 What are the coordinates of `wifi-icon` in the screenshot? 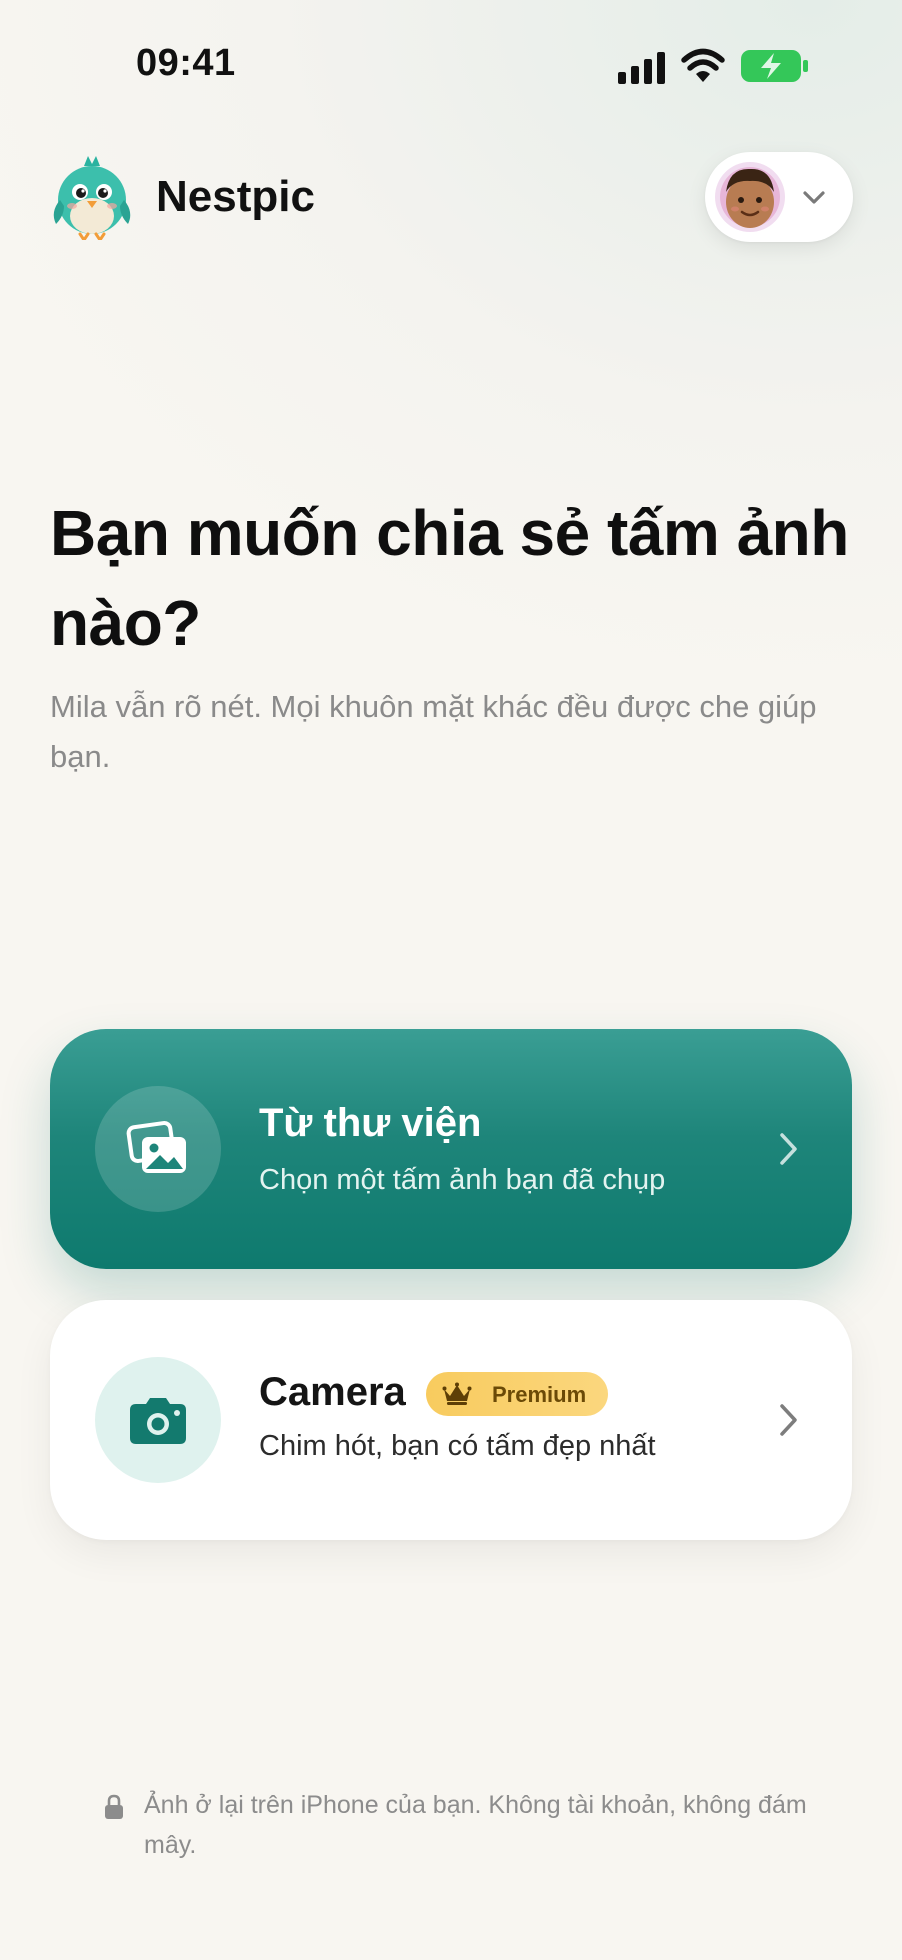 It's located at (703, 65).